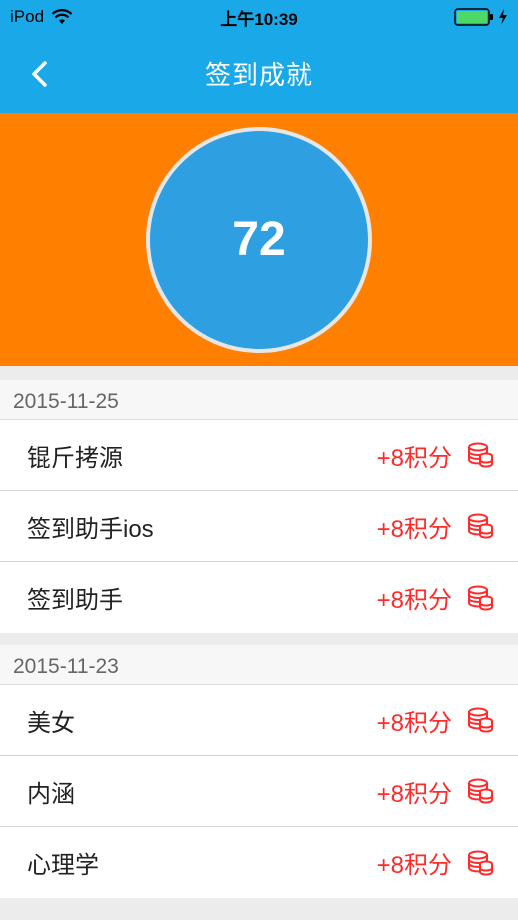 The width and height of the screenshot is (518, 920). What do you see at coordinates (503, 17) in the screenshot?
I see `charging-bolt-icon` at bounding box center [503, 17].